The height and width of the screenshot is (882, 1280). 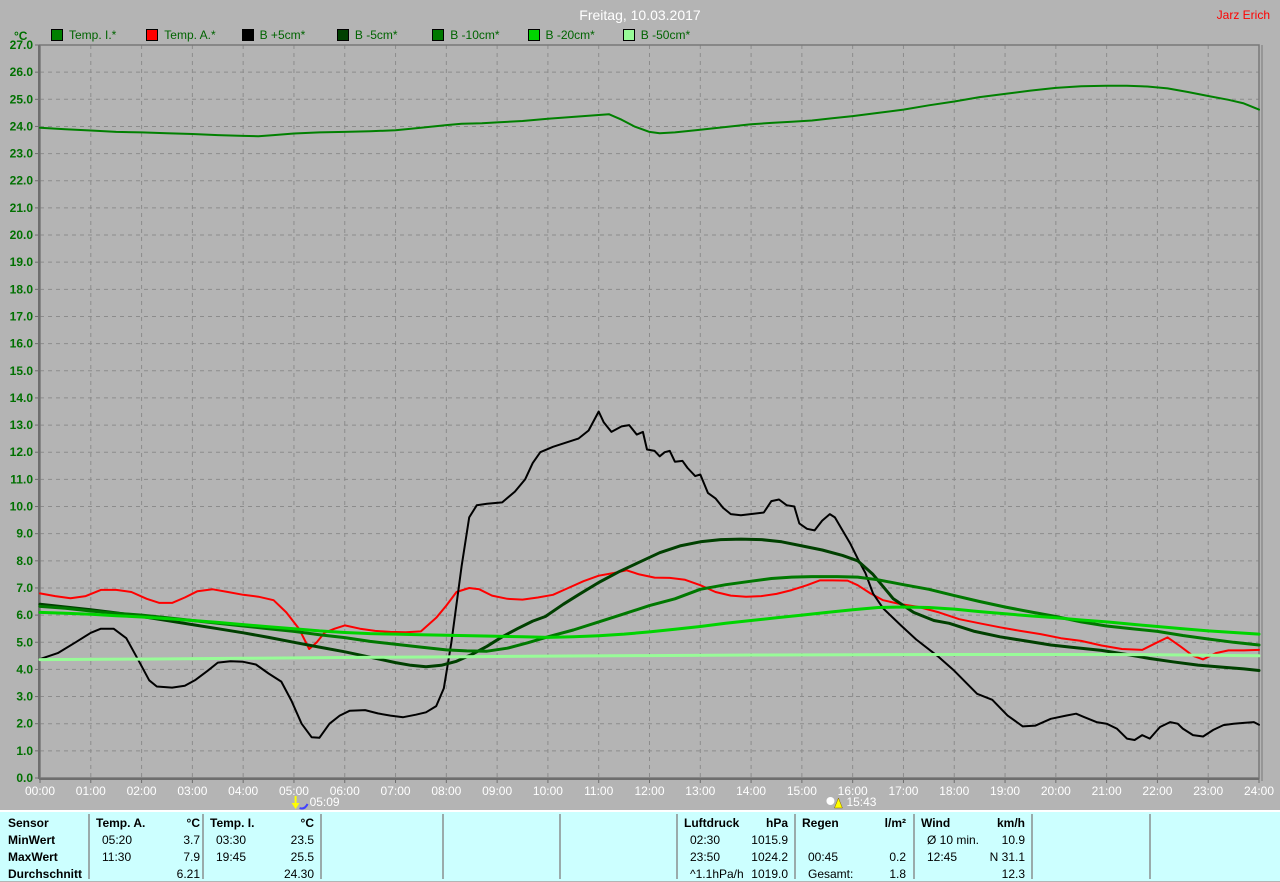 I want to click on table-row-label: Sensor, so click(x=28, y=823).